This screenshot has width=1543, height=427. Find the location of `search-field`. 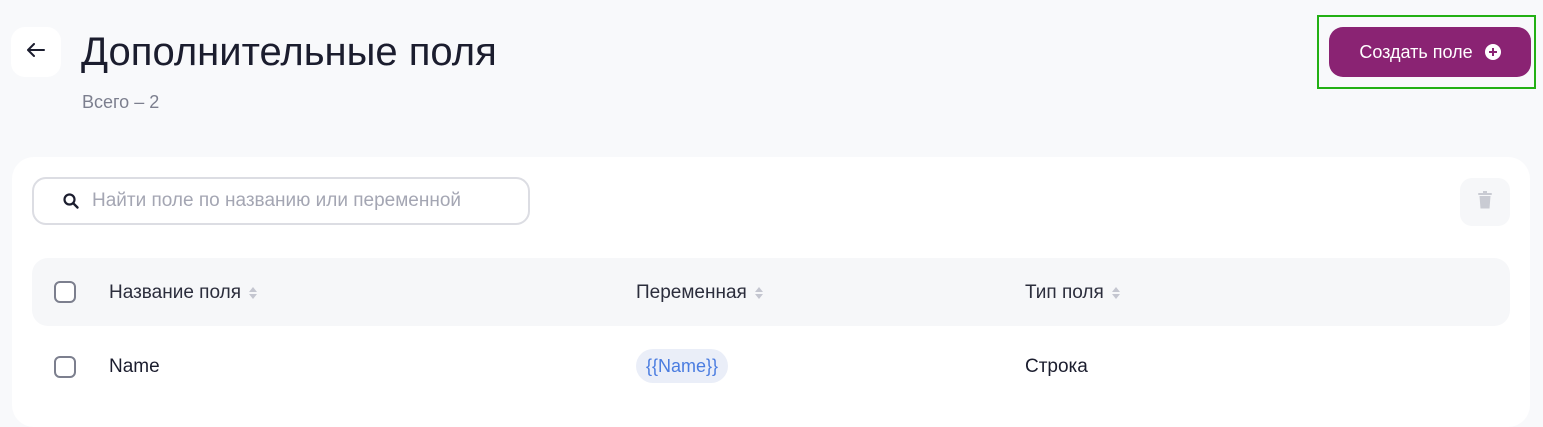

search-field is located at coordinates (281, 201).